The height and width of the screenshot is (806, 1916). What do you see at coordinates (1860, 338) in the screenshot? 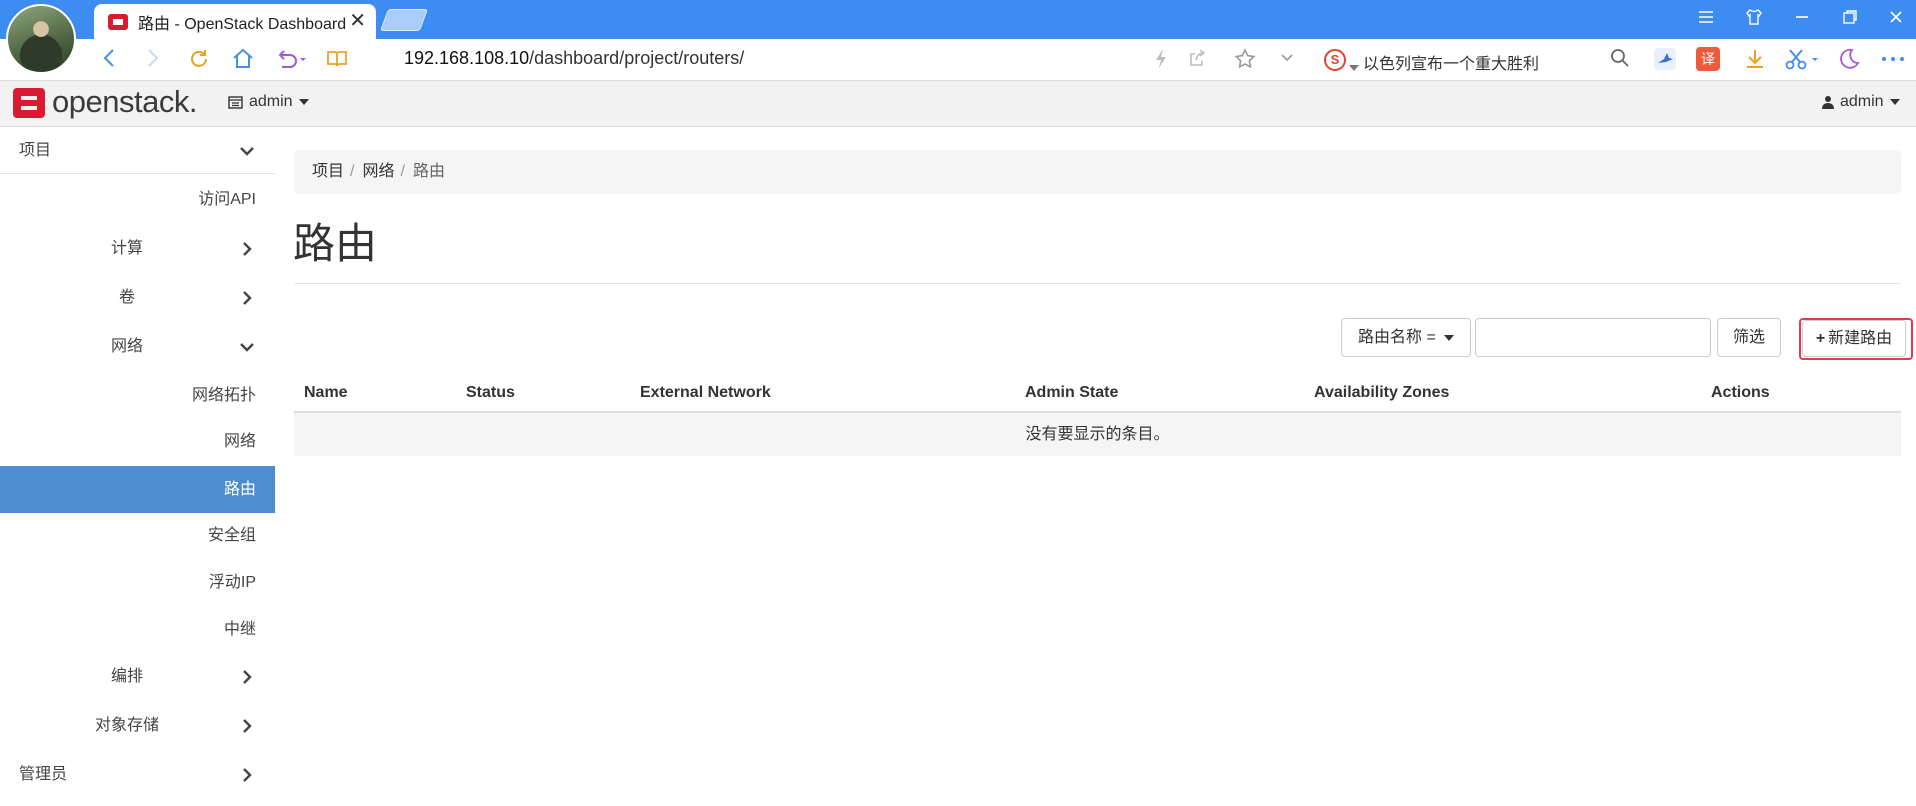
I see `create-router-label: 新建路由` at bounding box center [1860, 338].